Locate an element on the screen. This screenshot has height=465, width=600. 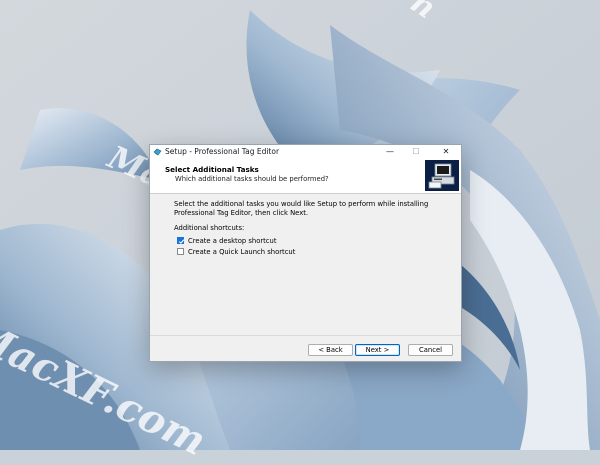
quick-launch-shortcut-checkbox is located at coordinates (180, 251).